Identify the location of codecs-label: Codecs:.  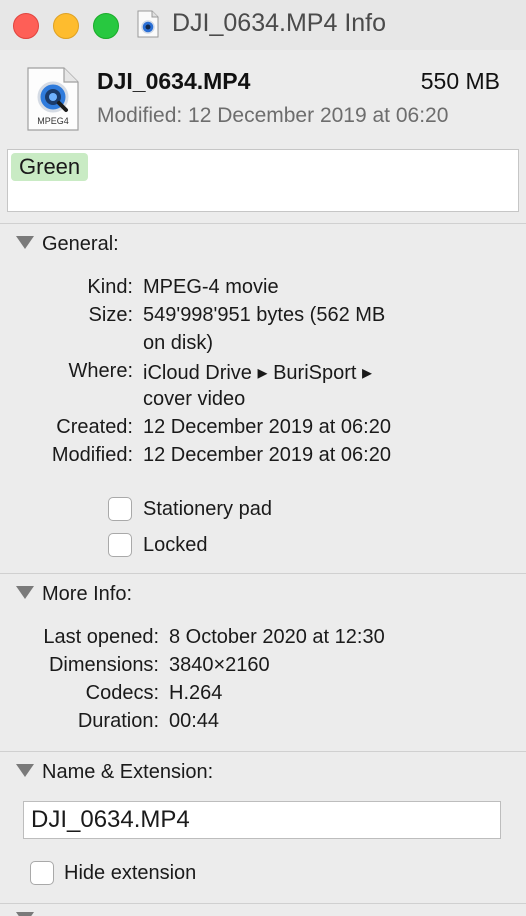
(122, 693).